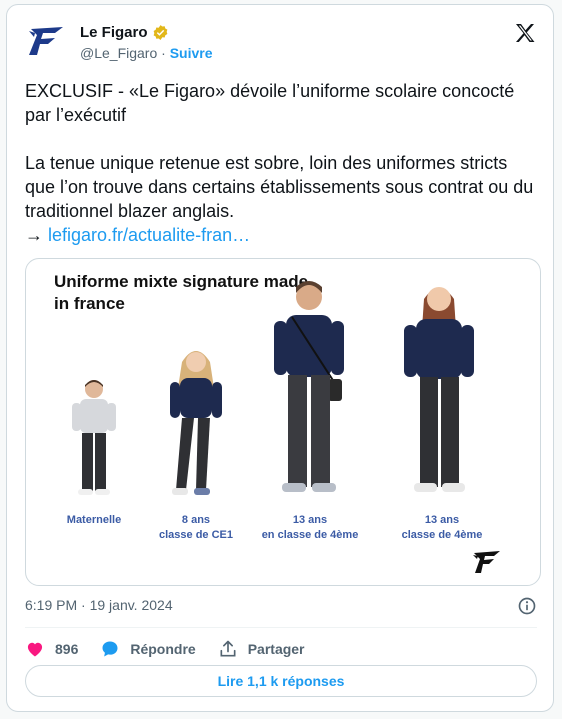 This screenshot has width=562, height=719. What do you see at coordinates (442, 527) in the screenshot?
I see `caption-13-ans-girl: 13 ans classe de 4ème` at bounding box center [442, 527].